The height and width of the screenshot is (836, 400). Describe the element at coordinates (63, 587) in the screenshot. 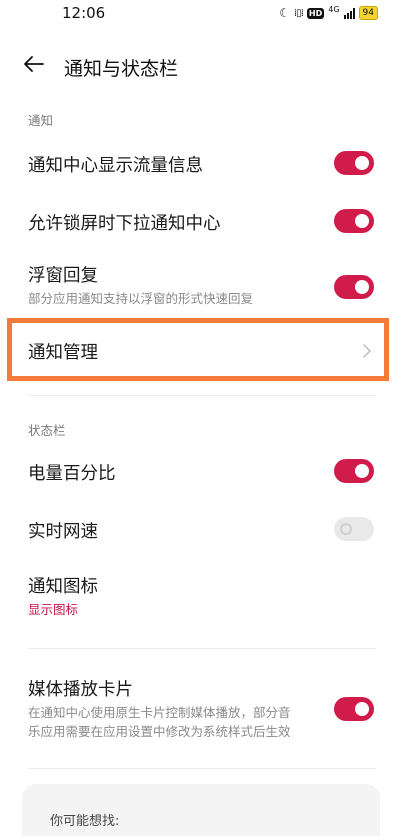

I see `setting-title: 通知图标` at that location.